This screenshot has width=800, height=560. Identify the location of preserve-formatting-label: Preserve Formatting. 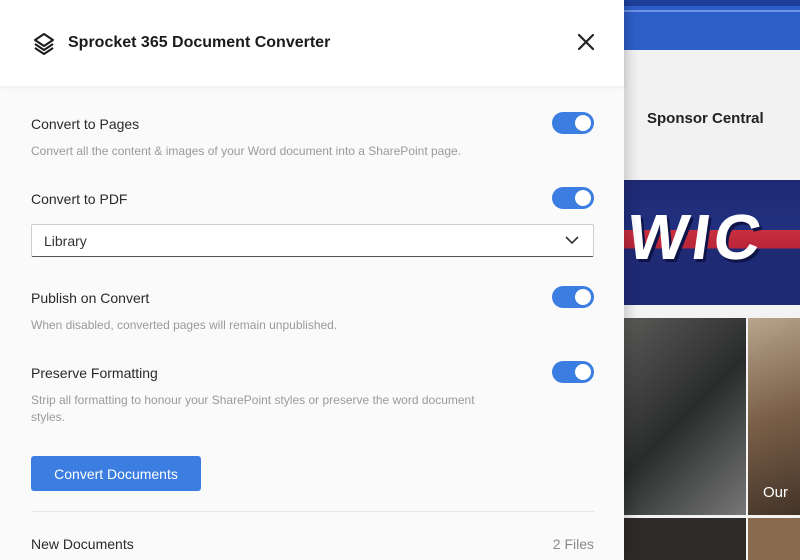
(94, 373).